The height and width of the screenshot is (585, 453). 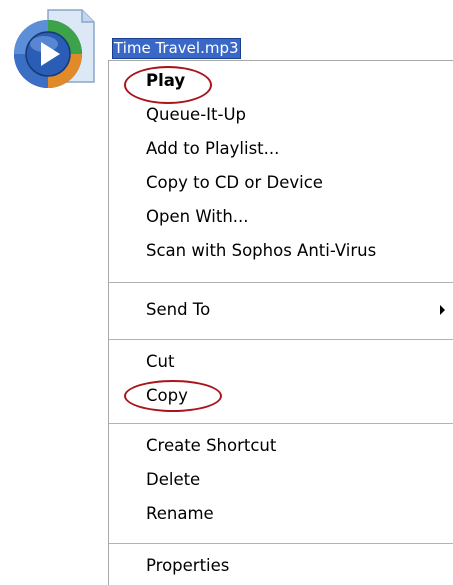 I want to click on menu-item-rename: Rename, so click(x=281, y=514).